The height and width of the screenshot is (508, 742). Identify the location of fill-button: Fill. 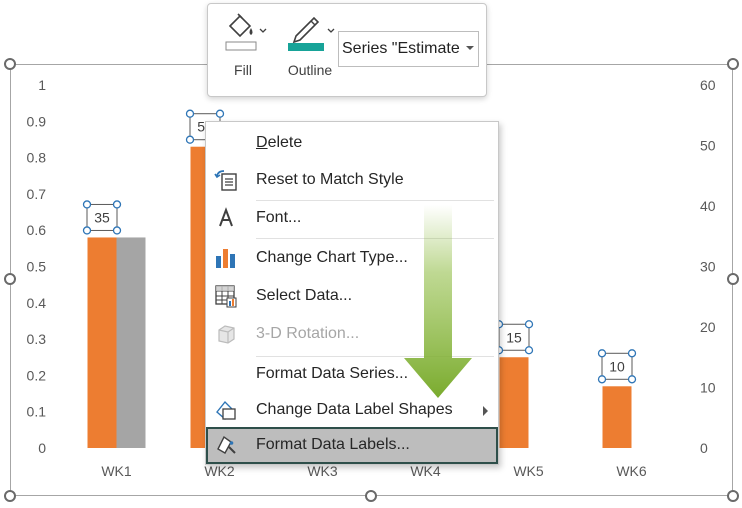
(243, 48).